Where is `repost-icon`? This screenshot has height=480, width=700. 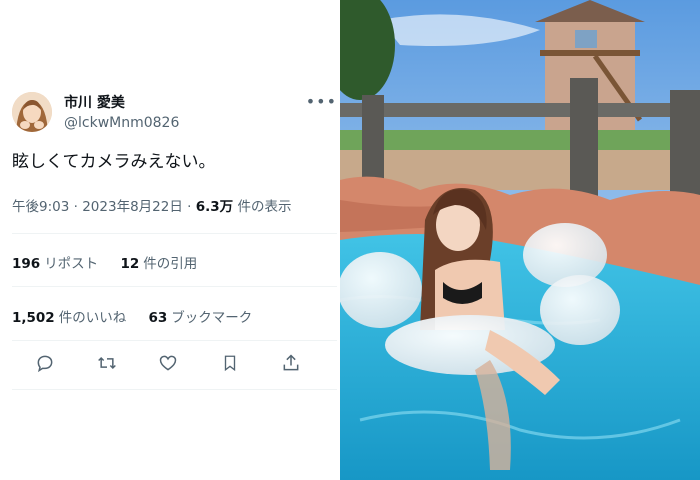 repost-icon is located at coordinates (107, 363).